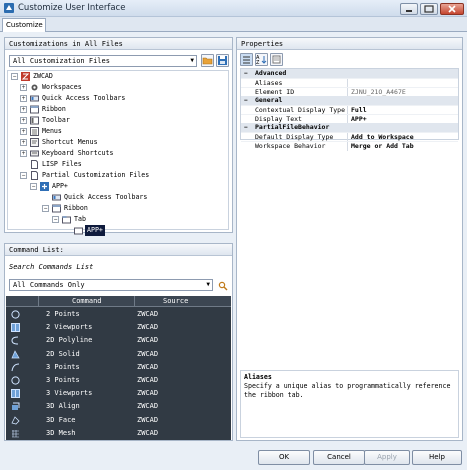  What do you see at coordinates (118, 393) in the screenshot?
I see `command-row: 3 Viewports ZWCAD` at bounding box center [118, 393].